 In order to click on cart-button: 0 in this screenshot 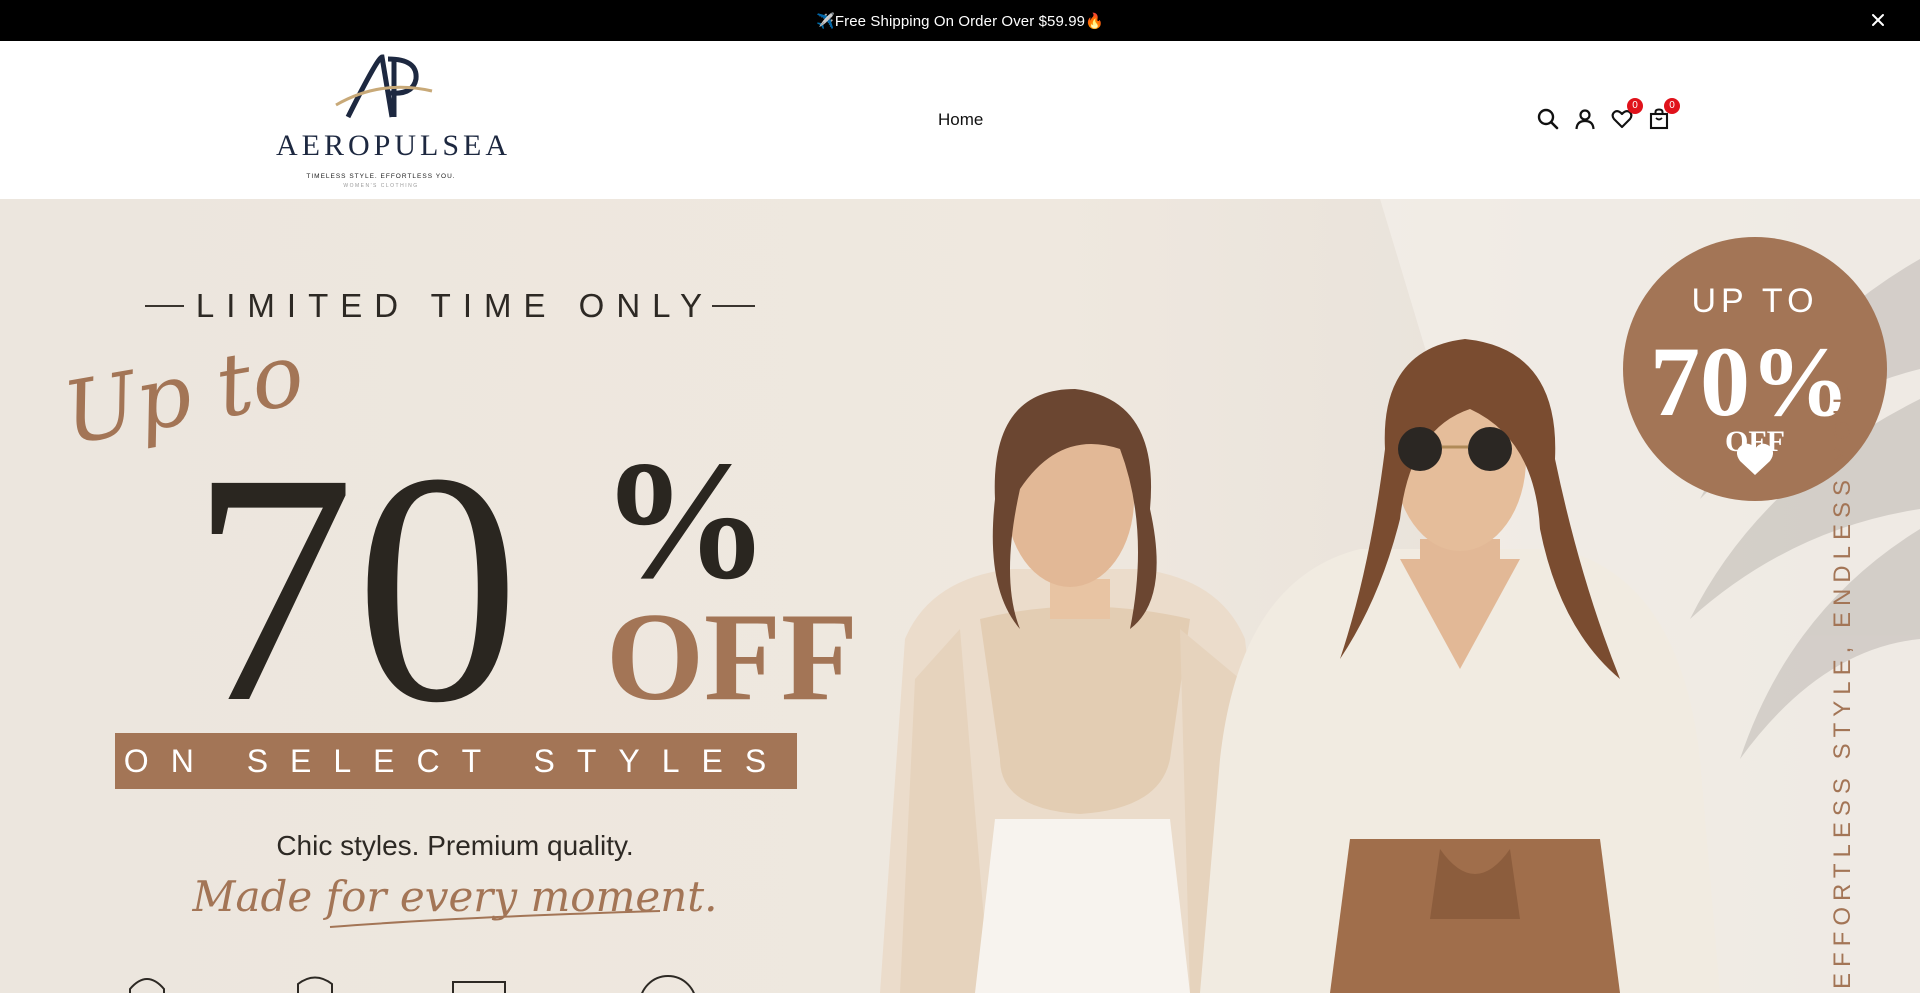, I will do `click(1663, 114)`.